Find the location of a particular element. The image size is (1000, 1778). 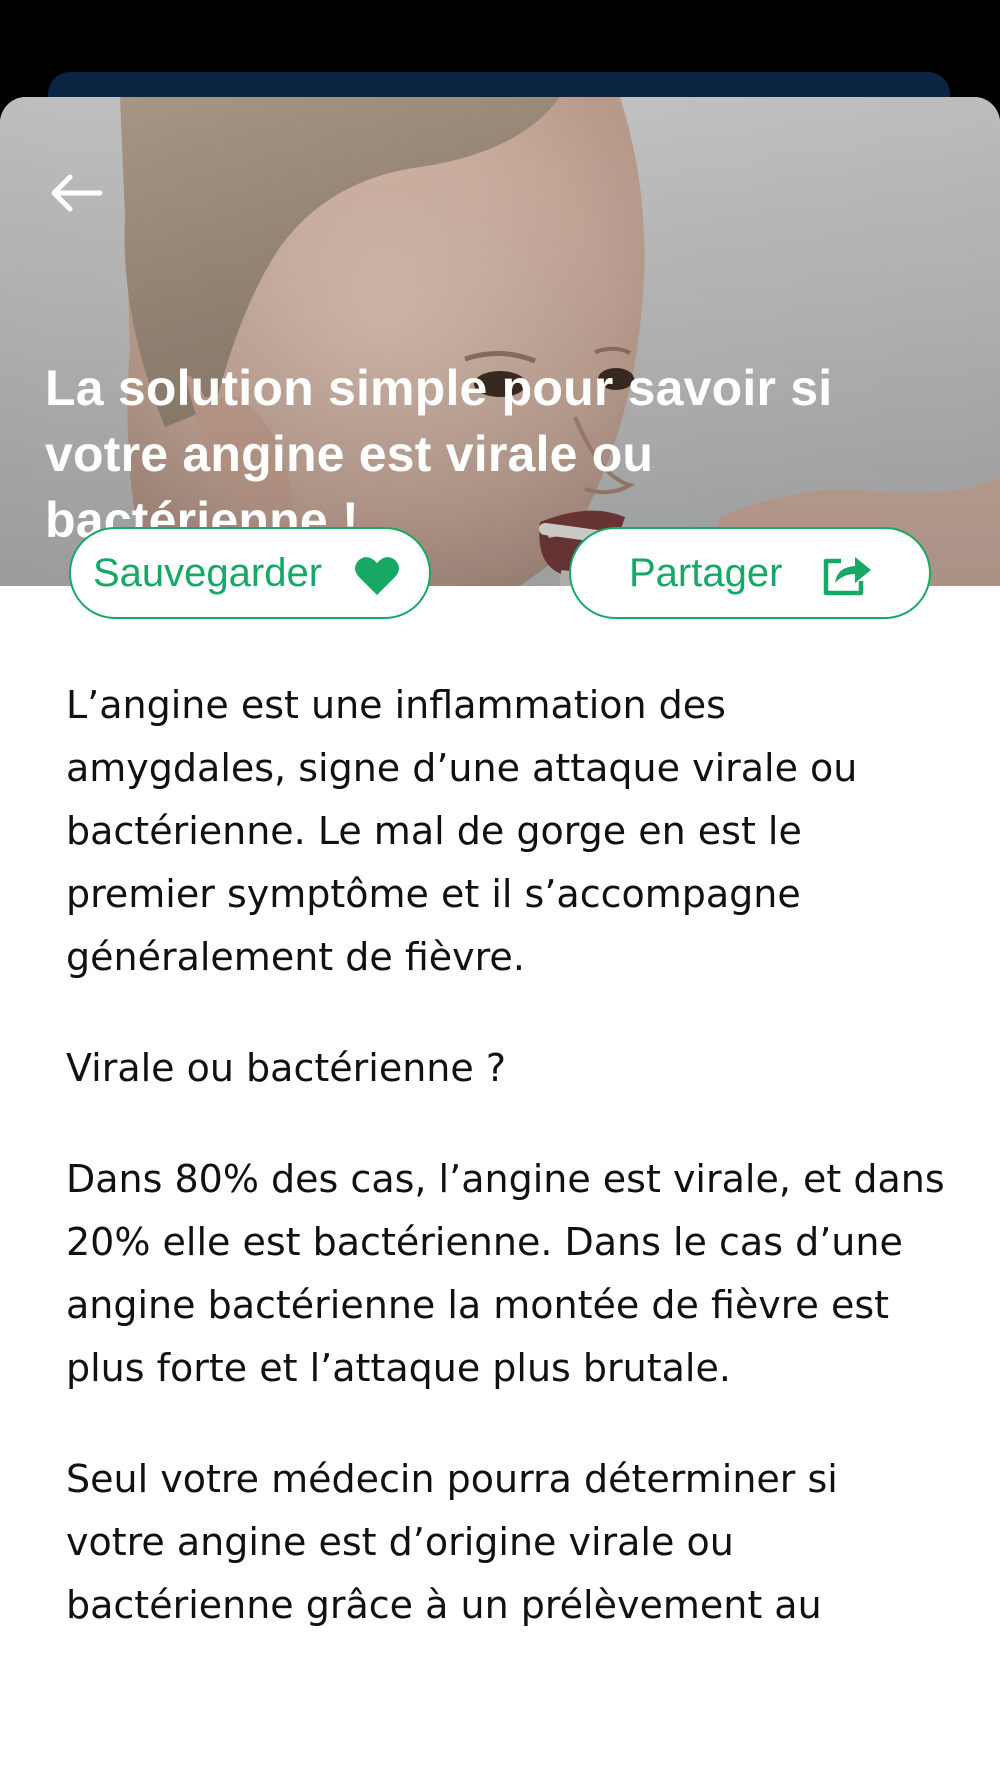

article-subheading: Virale ou bactérienne ? is located at coordinates (286, 1068).